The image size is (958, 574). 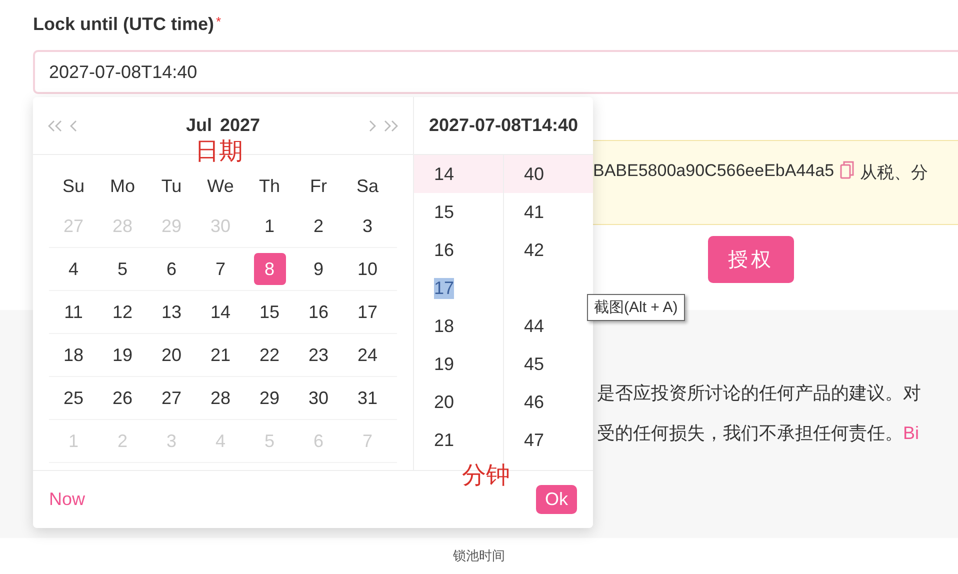 I want to click on day-cell: 2, so click(x=318, y=226).